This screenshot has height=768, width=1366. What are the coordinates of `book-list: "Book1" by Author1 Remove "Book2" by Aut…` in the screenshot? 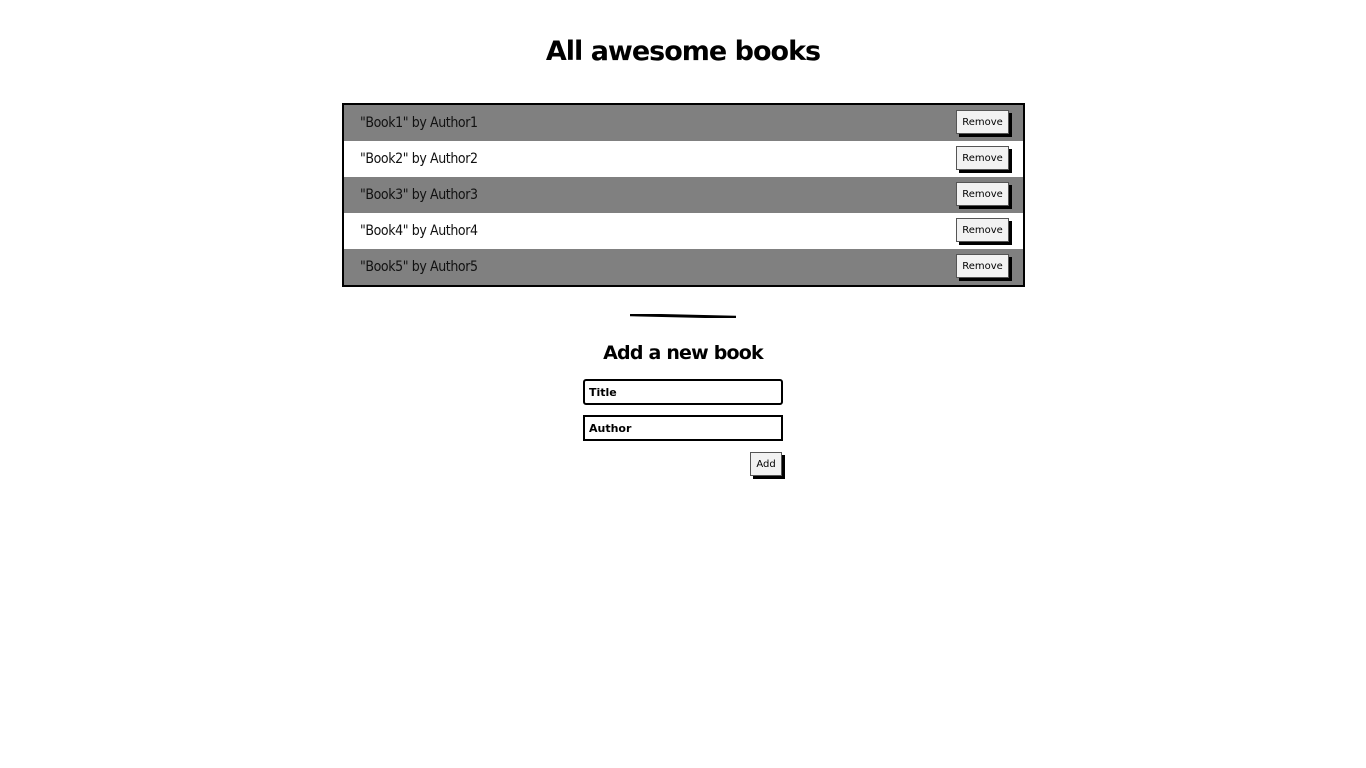 It's located at (683, 195).